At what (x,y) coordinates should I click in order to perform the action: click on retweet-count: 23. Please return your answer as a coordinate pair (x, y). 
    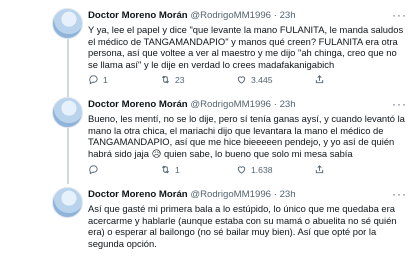
    Looking at the image, I should click on (180, 79).